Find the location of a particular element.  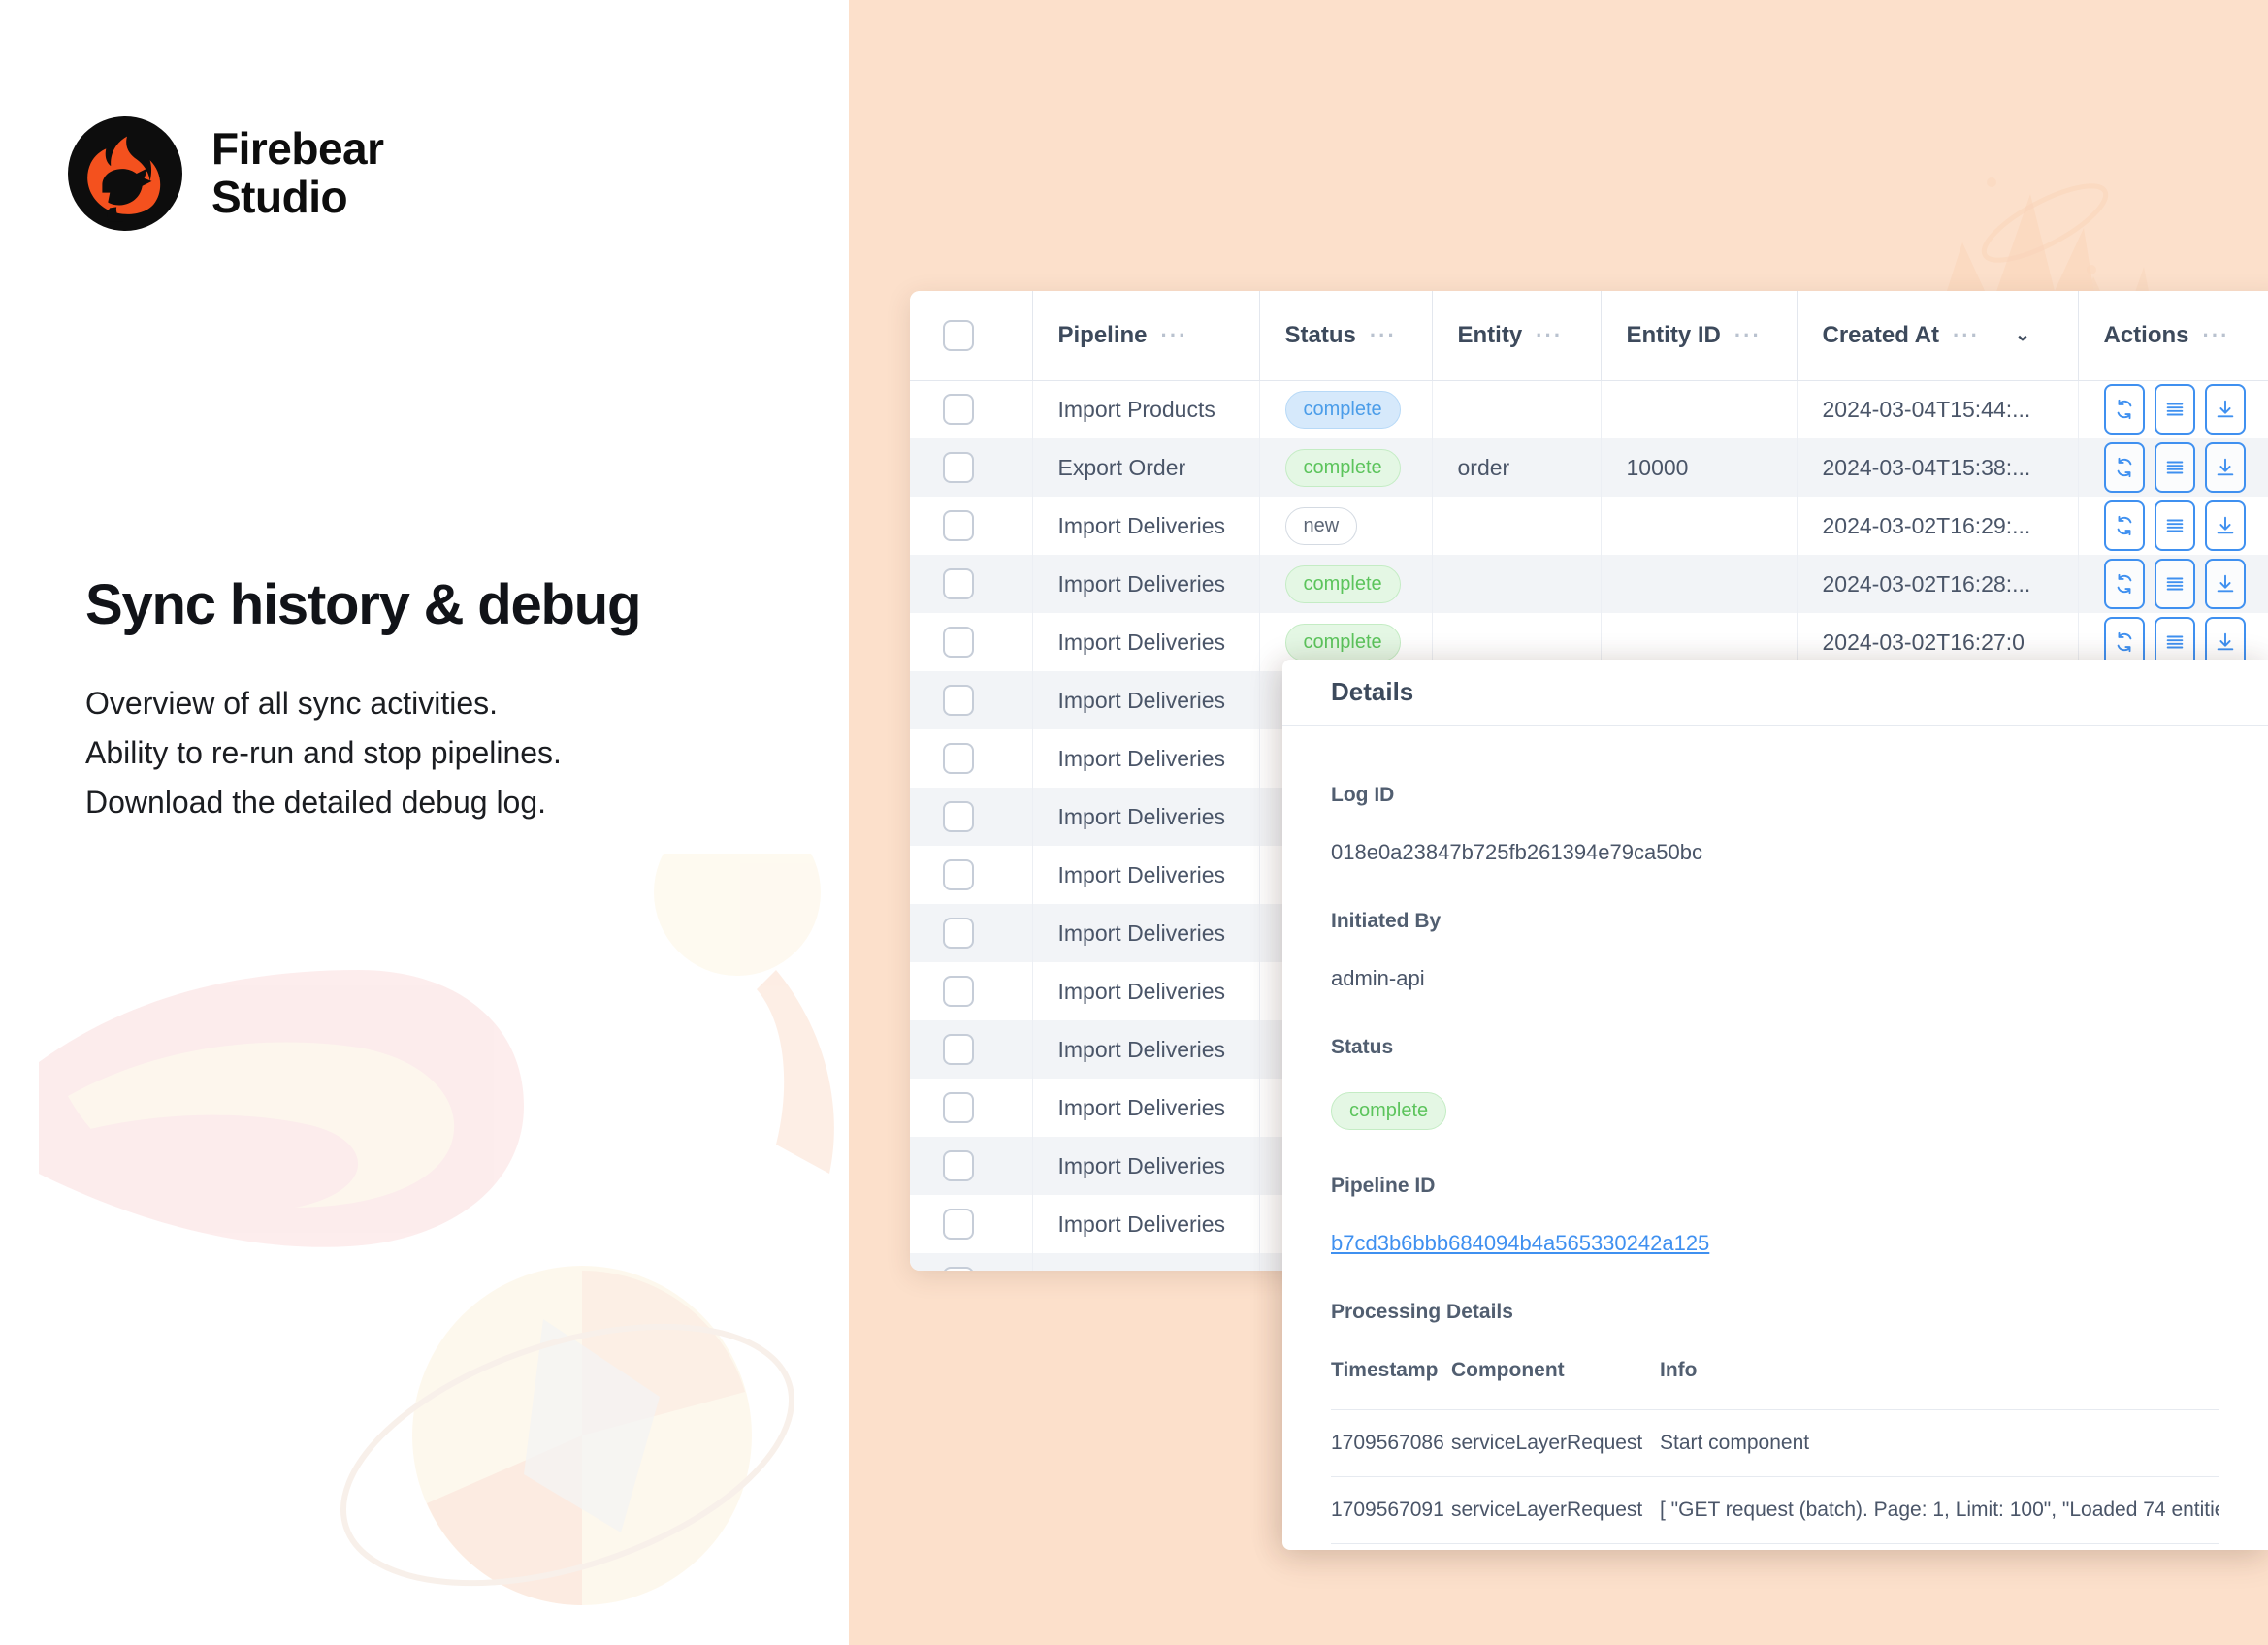

cell-status: new is located at coordinates (1346, 526).